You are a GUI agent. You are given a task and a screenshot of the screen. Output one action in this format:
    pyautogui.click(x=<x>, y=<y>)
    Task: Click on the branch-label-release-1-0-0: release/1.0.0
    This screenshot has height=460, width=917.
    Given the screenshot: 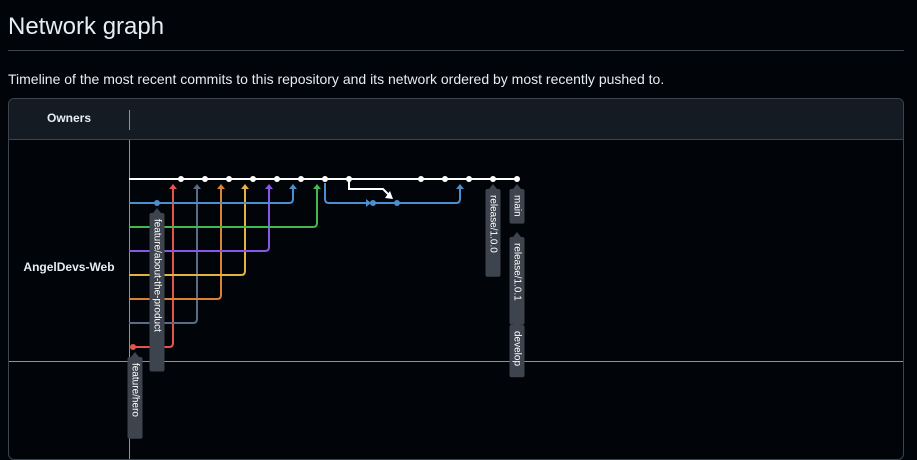 What is the action you would take?
    pyautogui.click(x=493, y=230)
    